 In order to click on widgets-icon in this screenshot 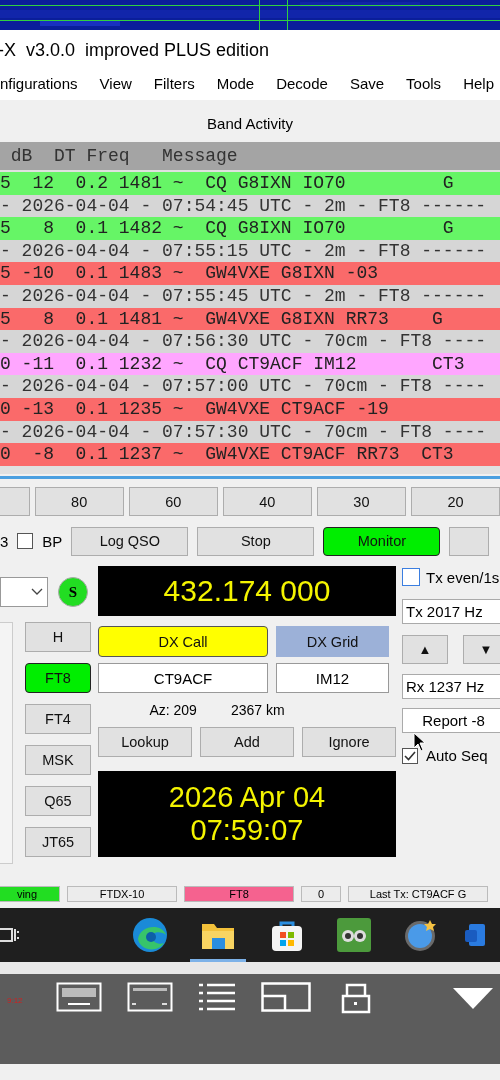, I will do `click(10, 935)`.